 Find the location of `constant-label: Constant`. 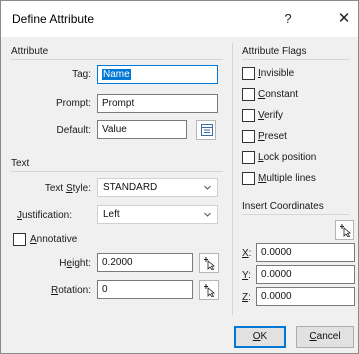

constant-label: Constant is located at coordinates (278, 94).